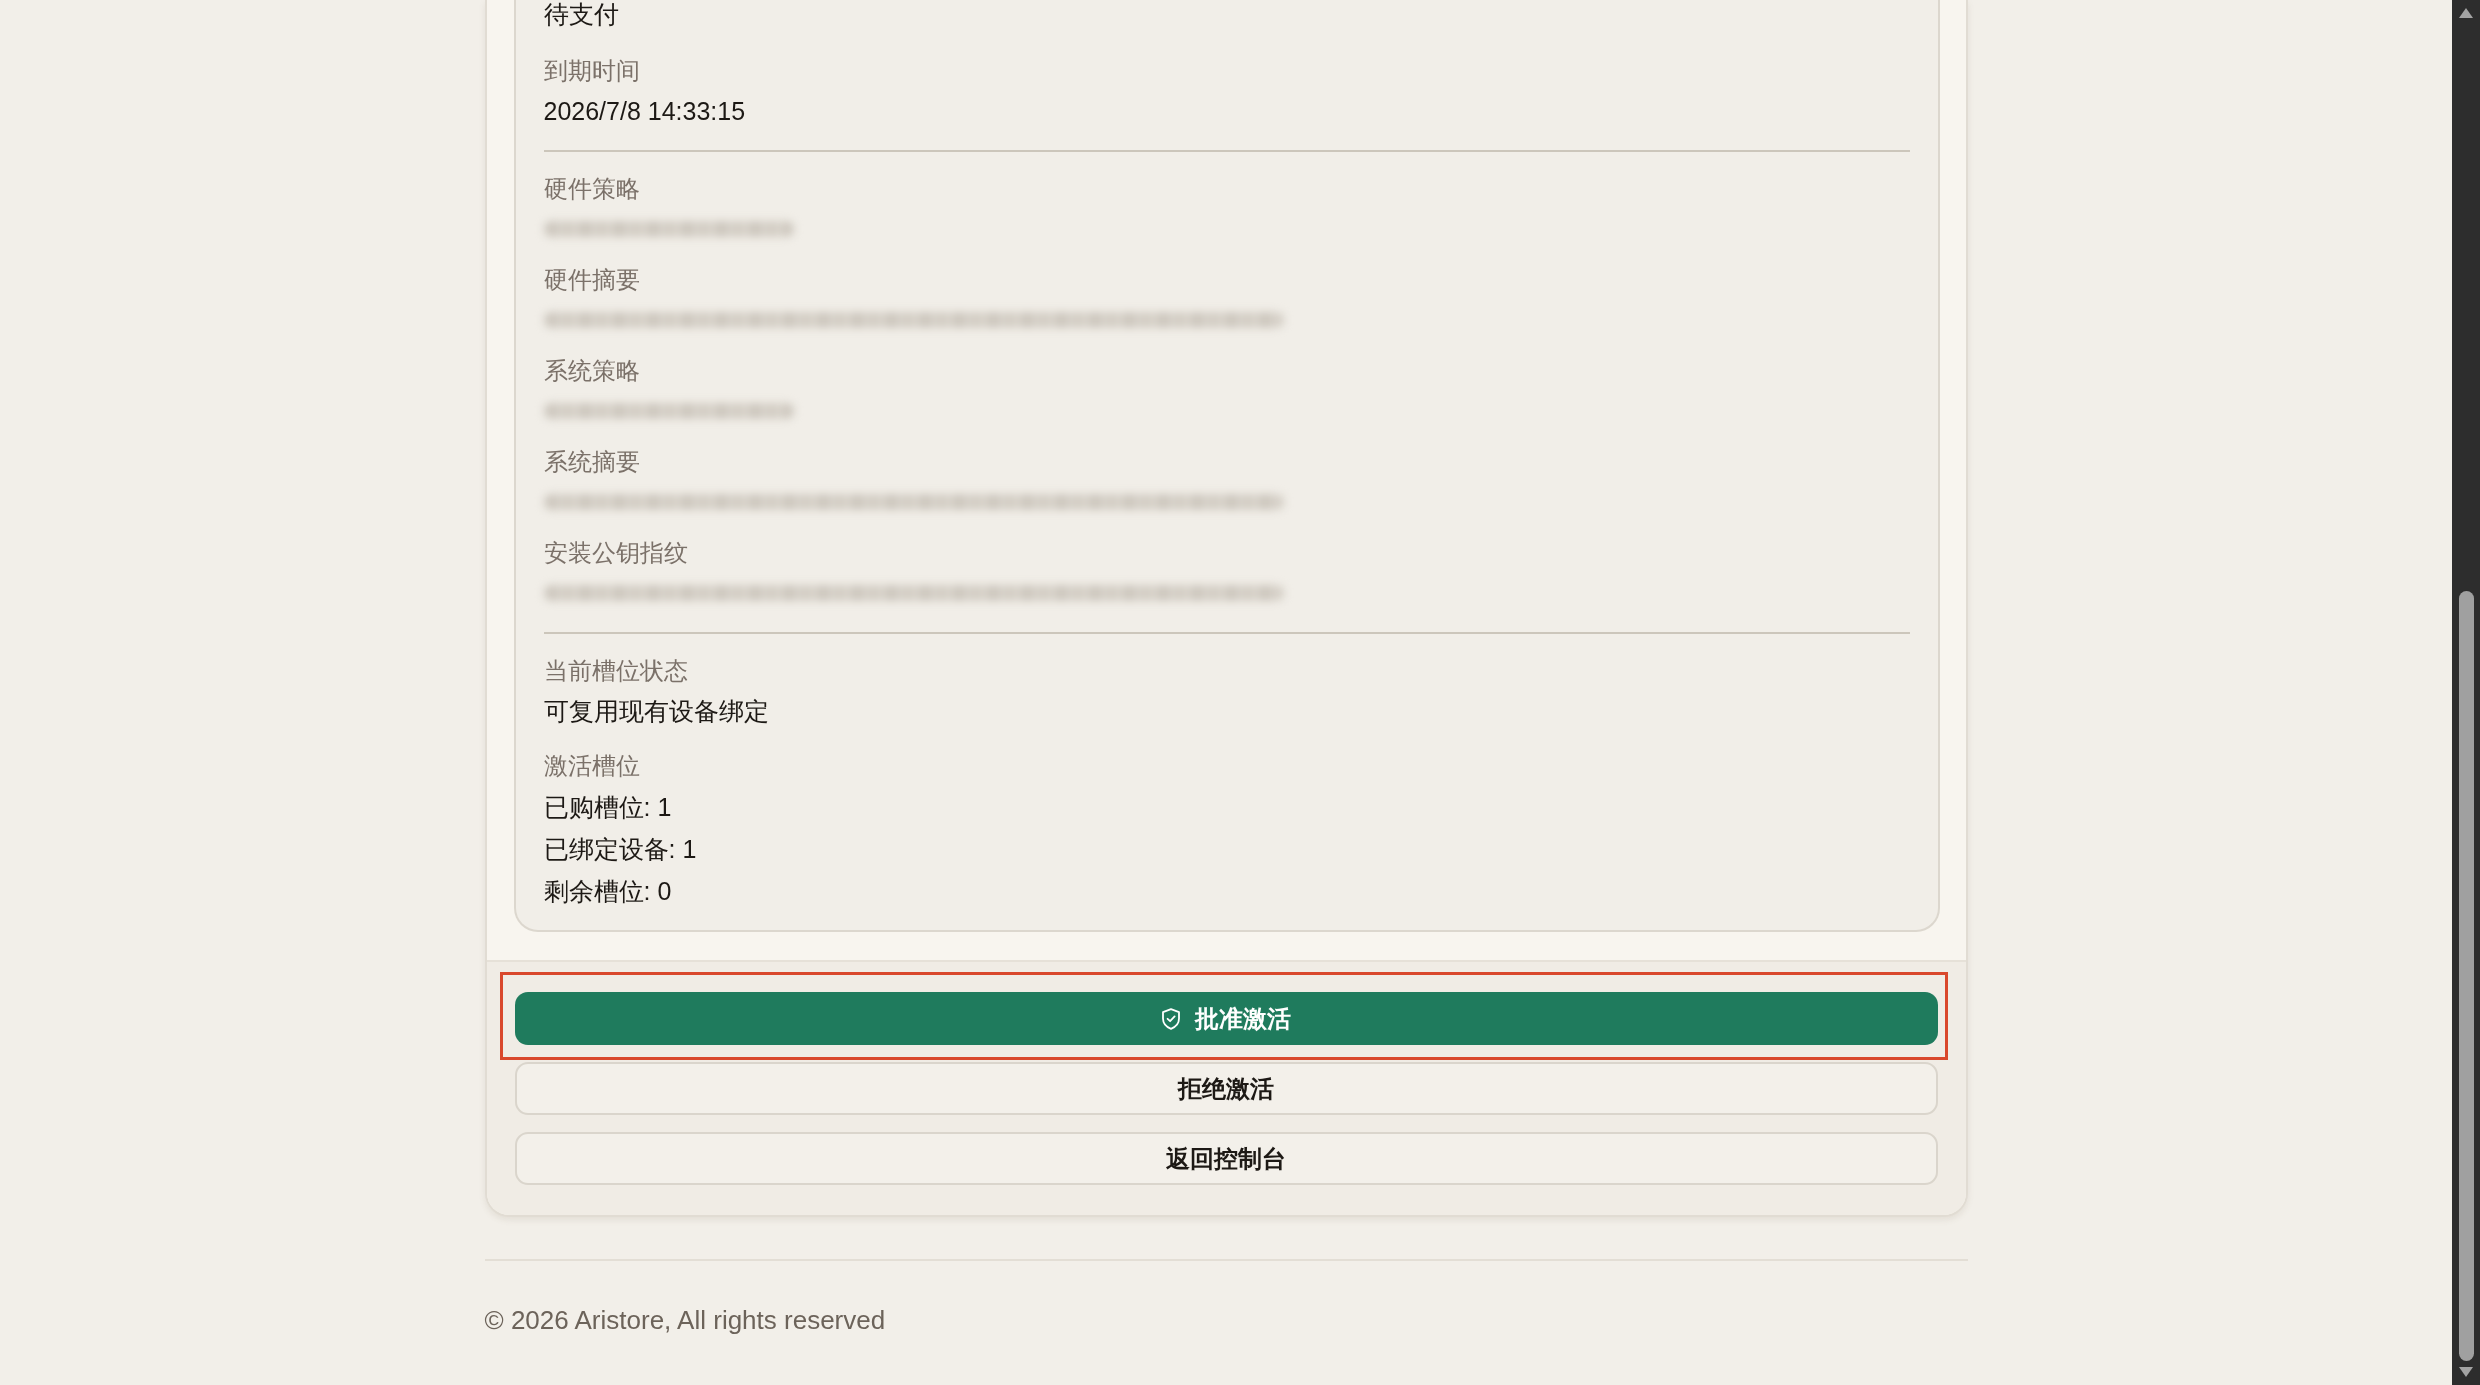 This screenshot has width=2480, height=1385. What do you see at coordinates (1171, 1018) in the screenshot?
I see `shield-check-icon` at bounding box center [1171, 1018].